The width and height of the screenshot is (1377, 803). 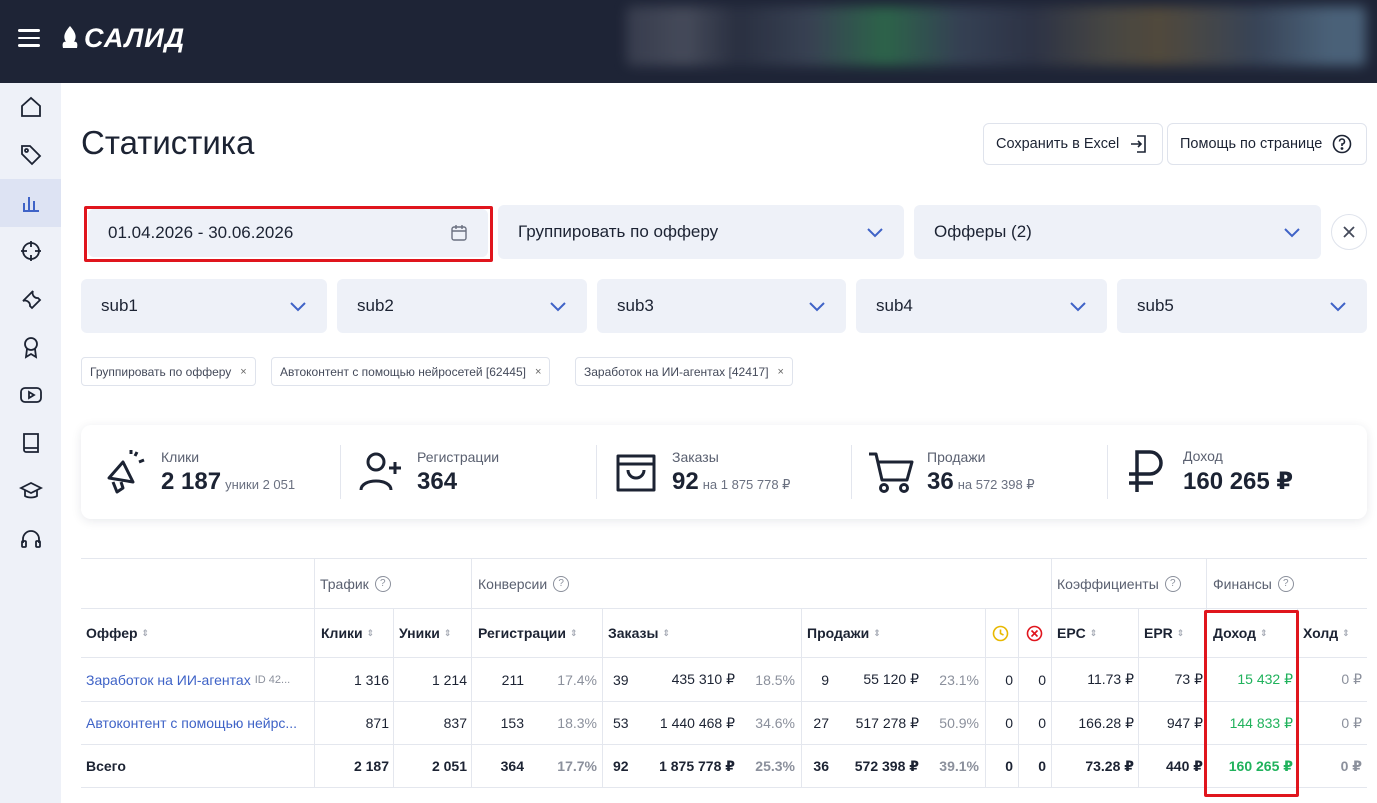 I want to click on sidebar-item-target, so click(x=30, y=251).